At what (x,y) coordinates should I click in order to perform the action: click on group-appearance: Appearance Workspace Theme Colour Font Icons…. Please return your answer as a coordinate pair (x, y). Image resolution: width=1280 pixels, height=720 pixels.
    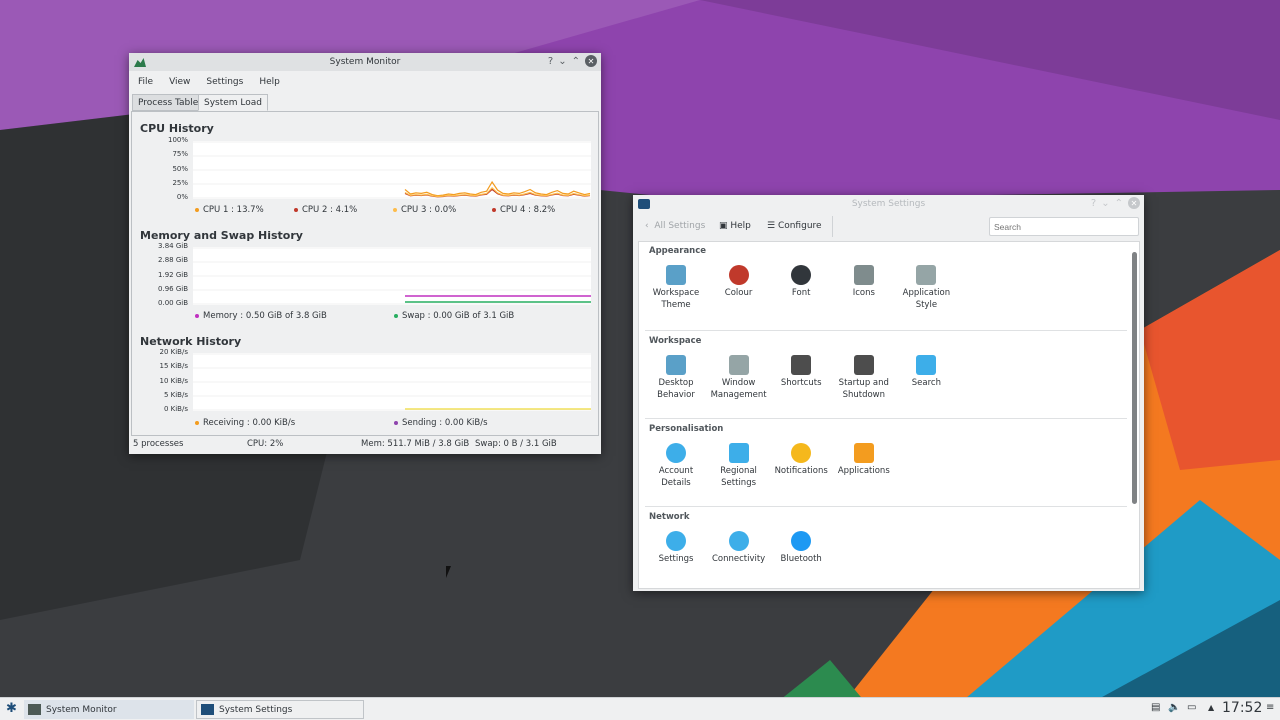
    Looking at the image, I should click on (886, 285).